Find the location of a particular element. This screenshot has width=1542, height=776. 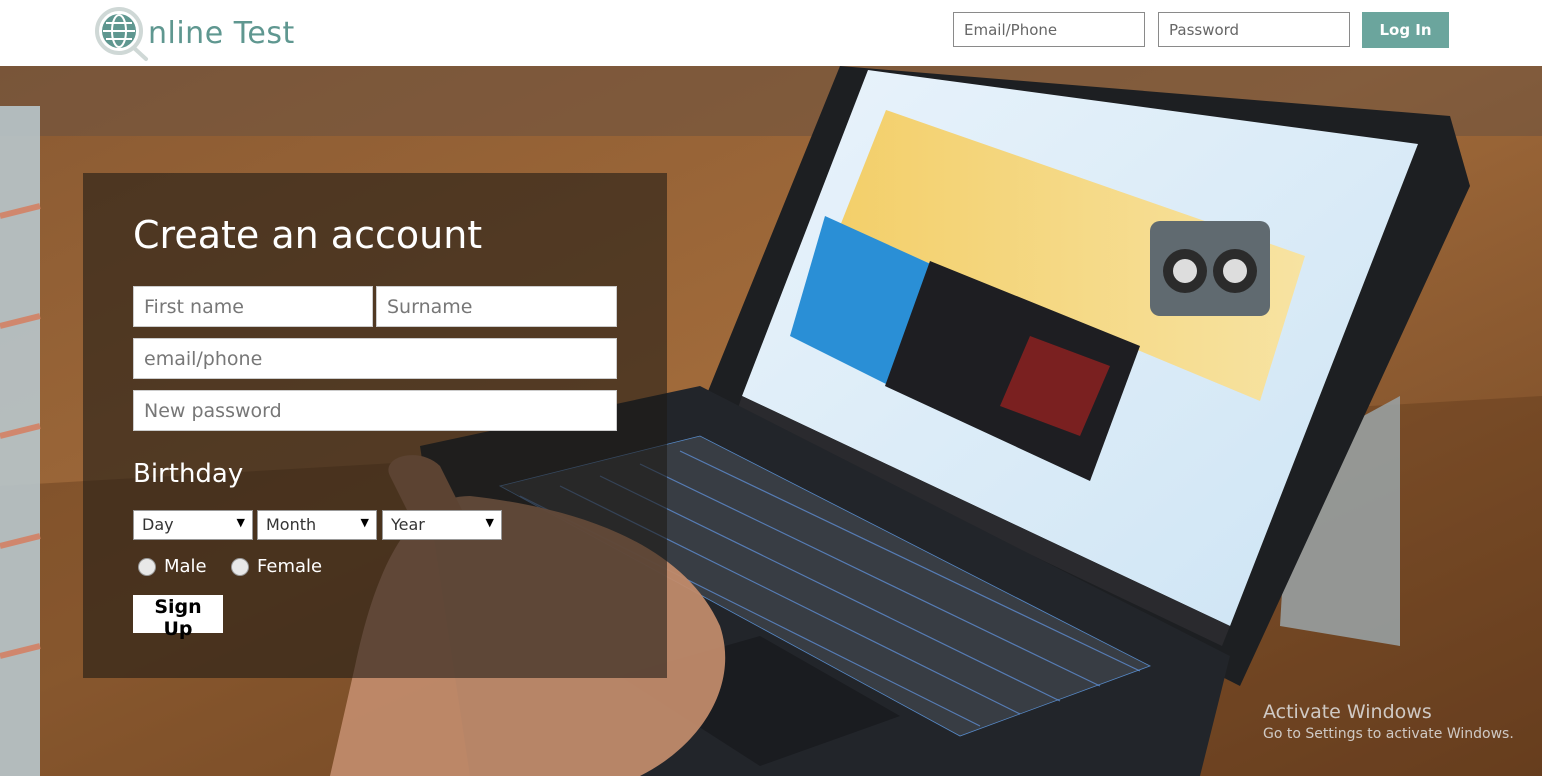

activation-watermark-title: Activate Windows is located at coordinates (1347, 712).